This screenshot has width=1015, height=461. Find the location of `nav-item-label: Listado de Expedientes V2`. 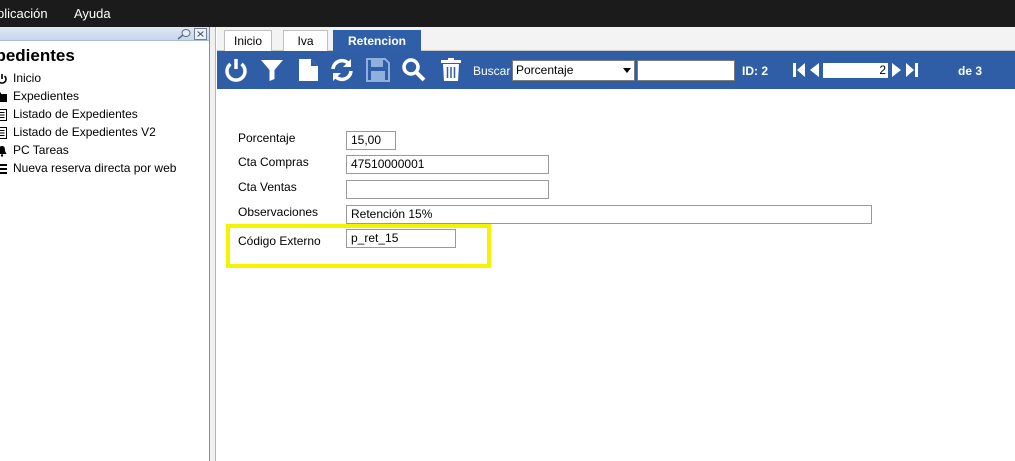

nav-item-label: Listado de Expedientes V2 is located at coordinates (84, 132).